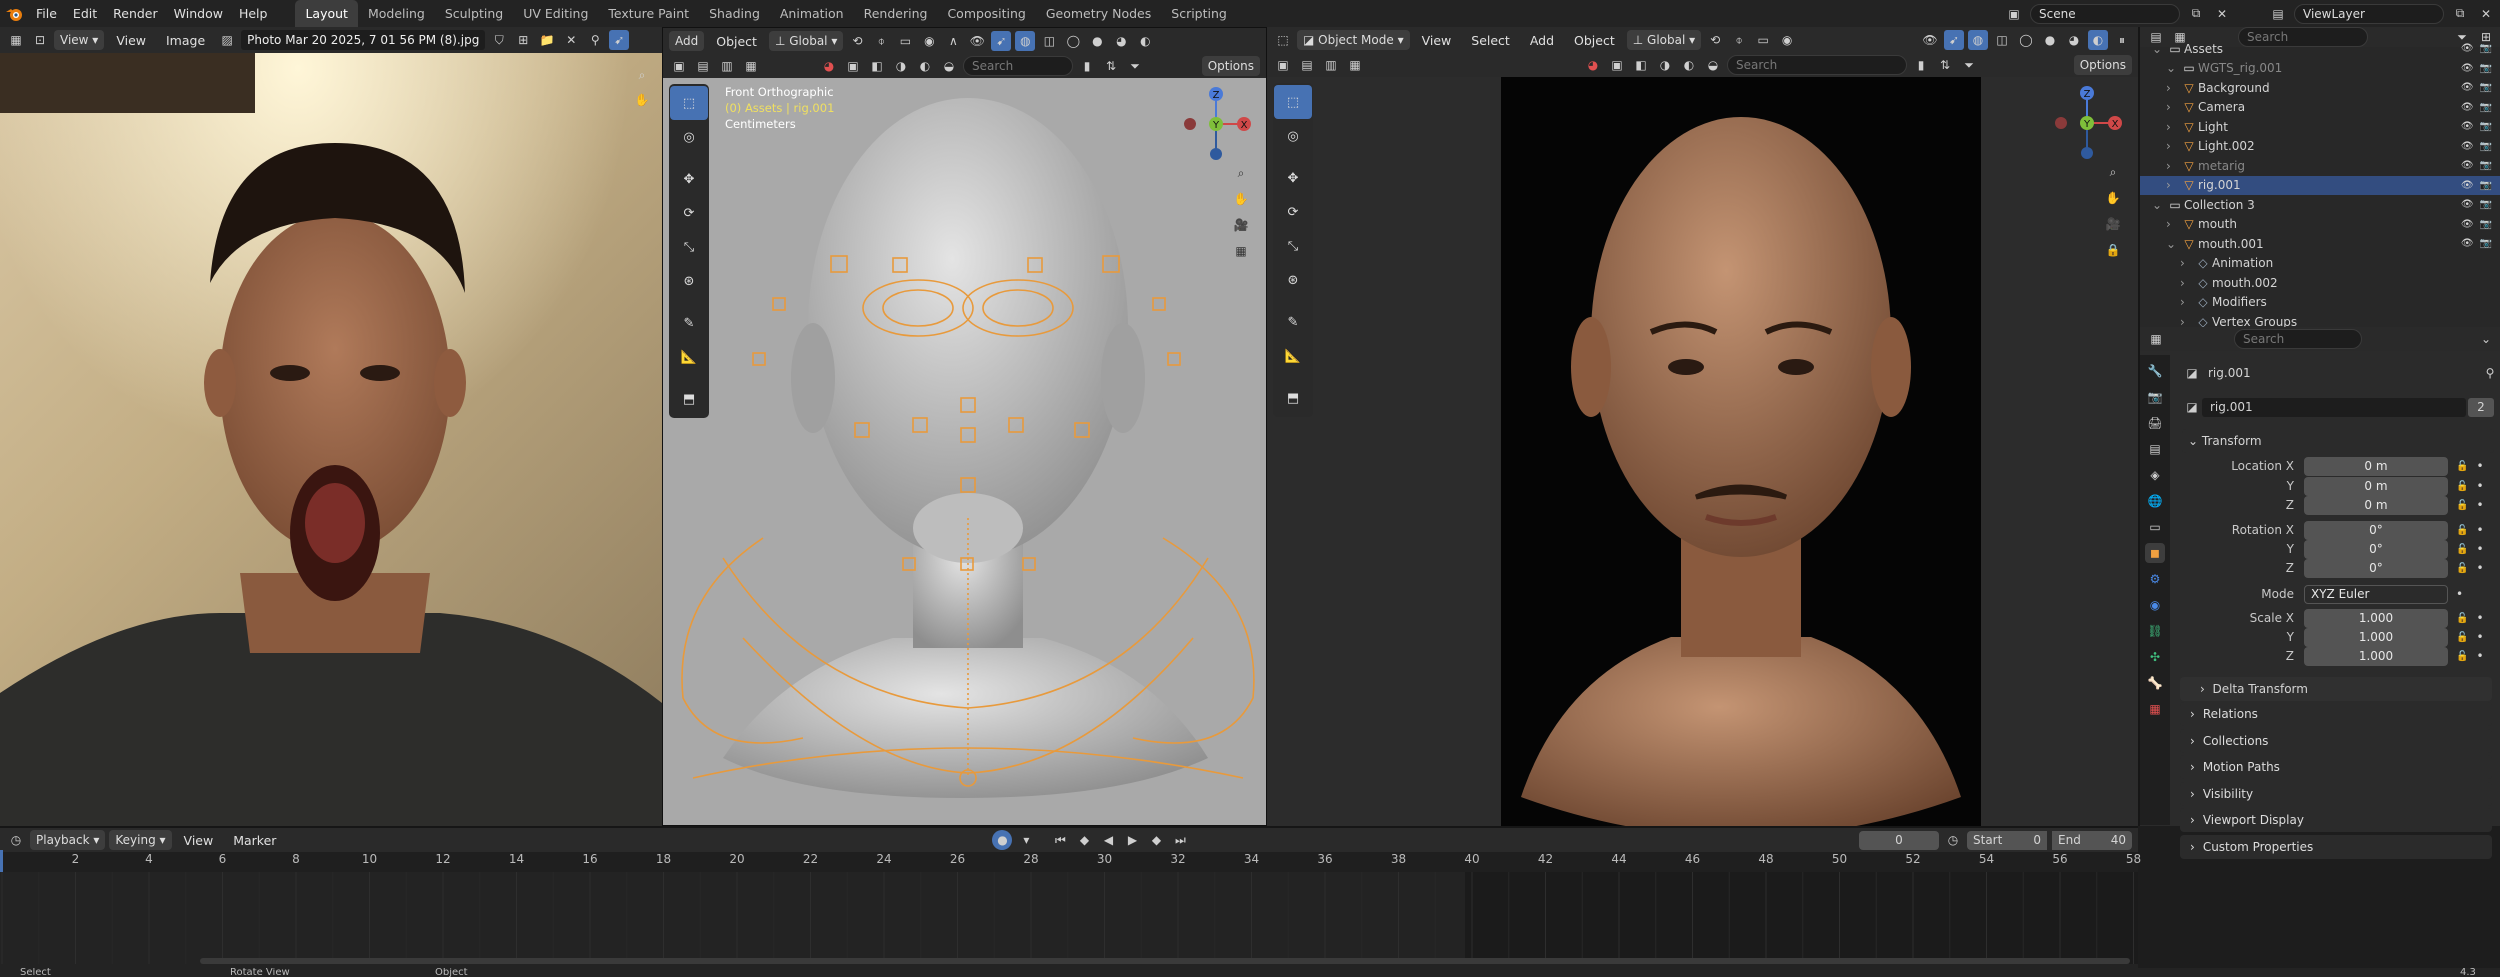 This screenshot has height=977, width=2500. Describe the element at coordinates (523, 40) in the screenshot. I see `new-image-icon: ⊞` at that location.